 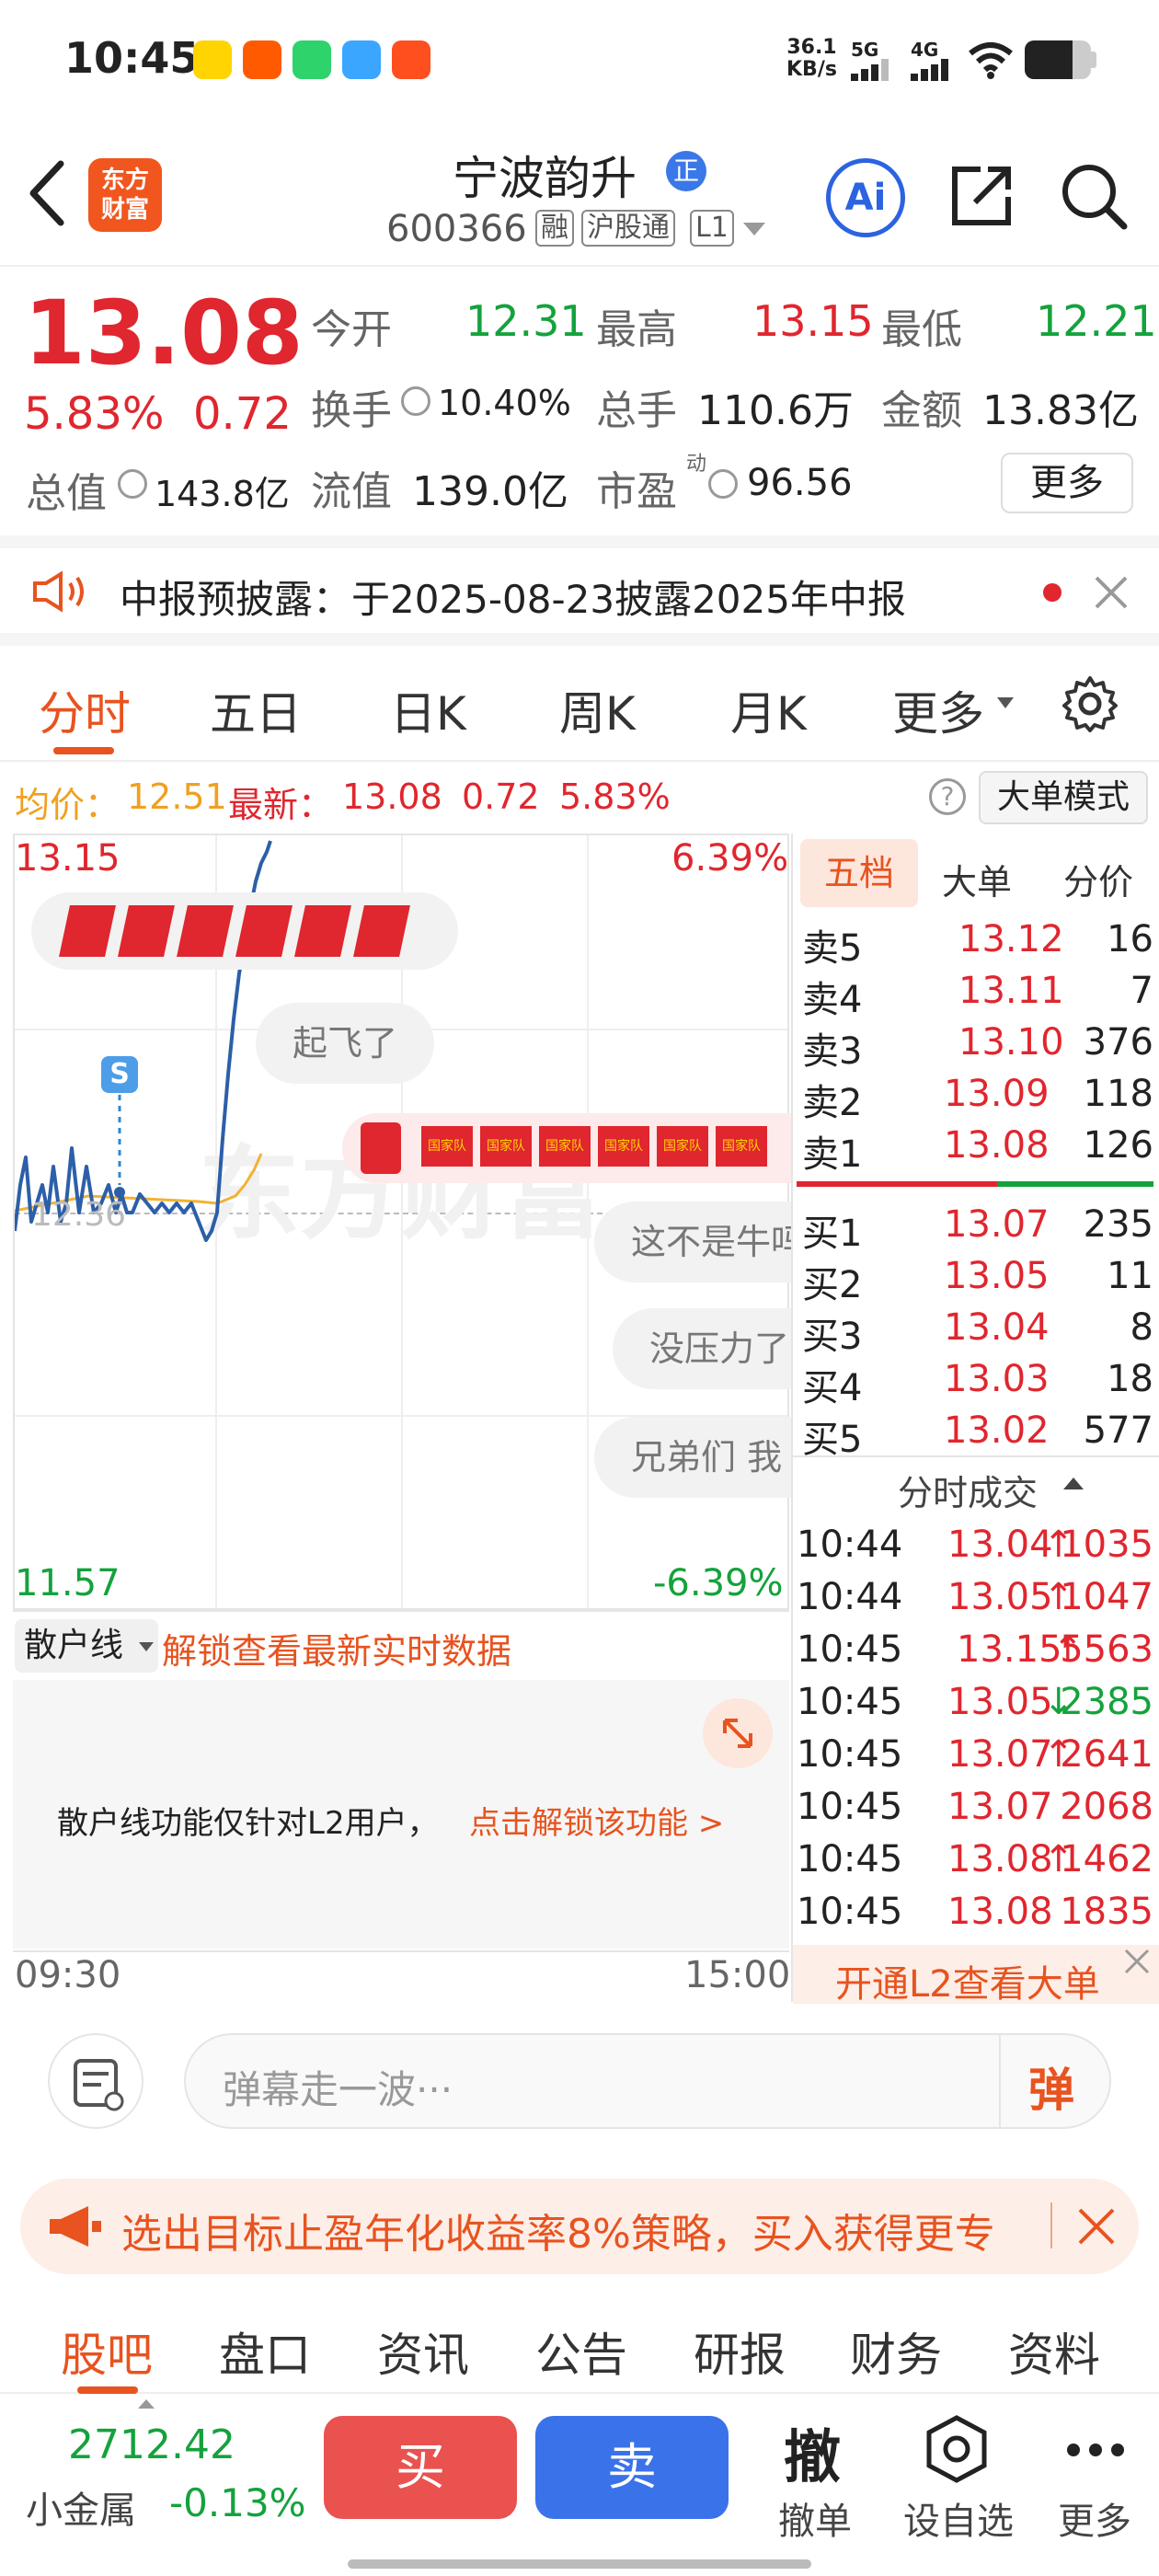 I want to click on ask-volume: 376, so click(x=1118, y=1042).